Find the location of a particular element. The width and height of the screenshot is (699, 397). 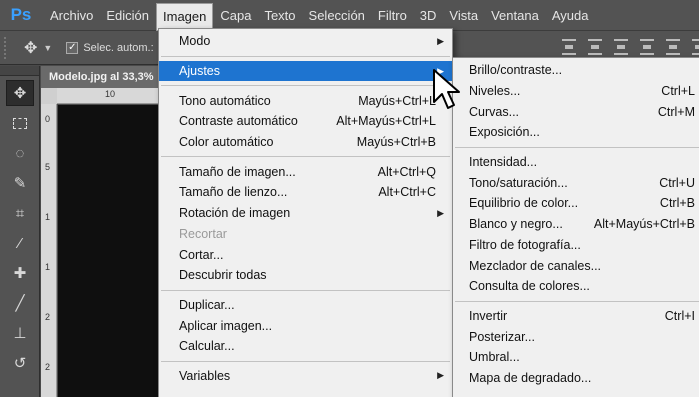

move-tool-icon: ✥ is located at coordinates (30, 48).